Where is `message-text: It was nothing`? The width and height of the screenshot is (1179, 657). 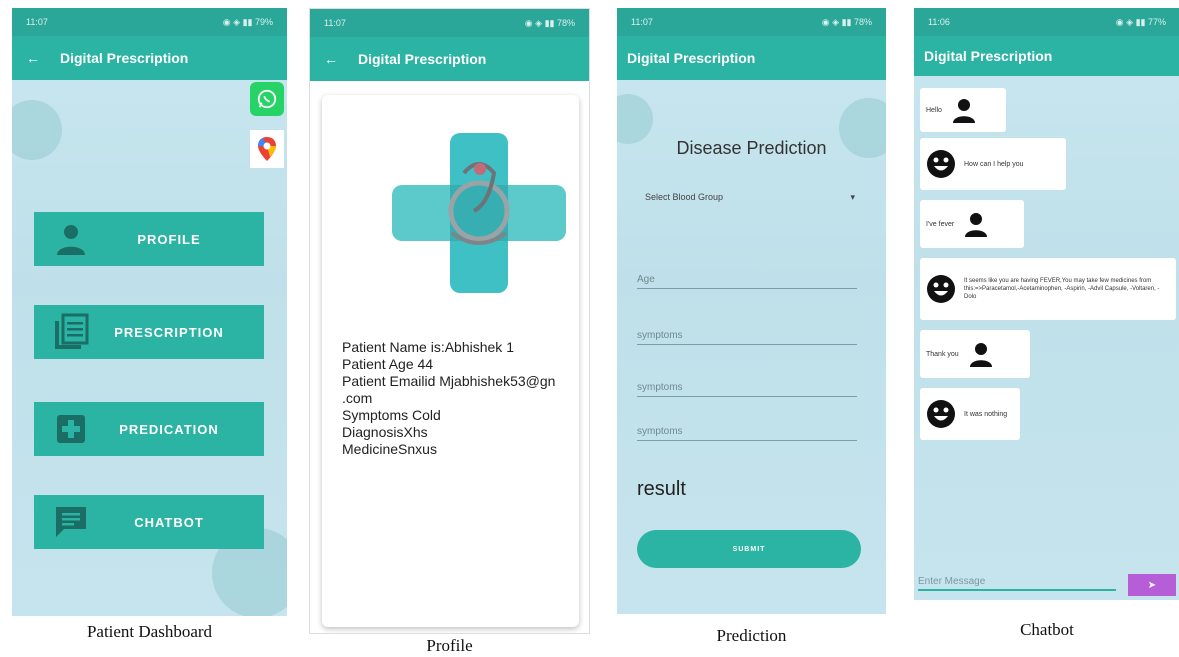 message-text: It was nothing is located at coordinates (986, 414).